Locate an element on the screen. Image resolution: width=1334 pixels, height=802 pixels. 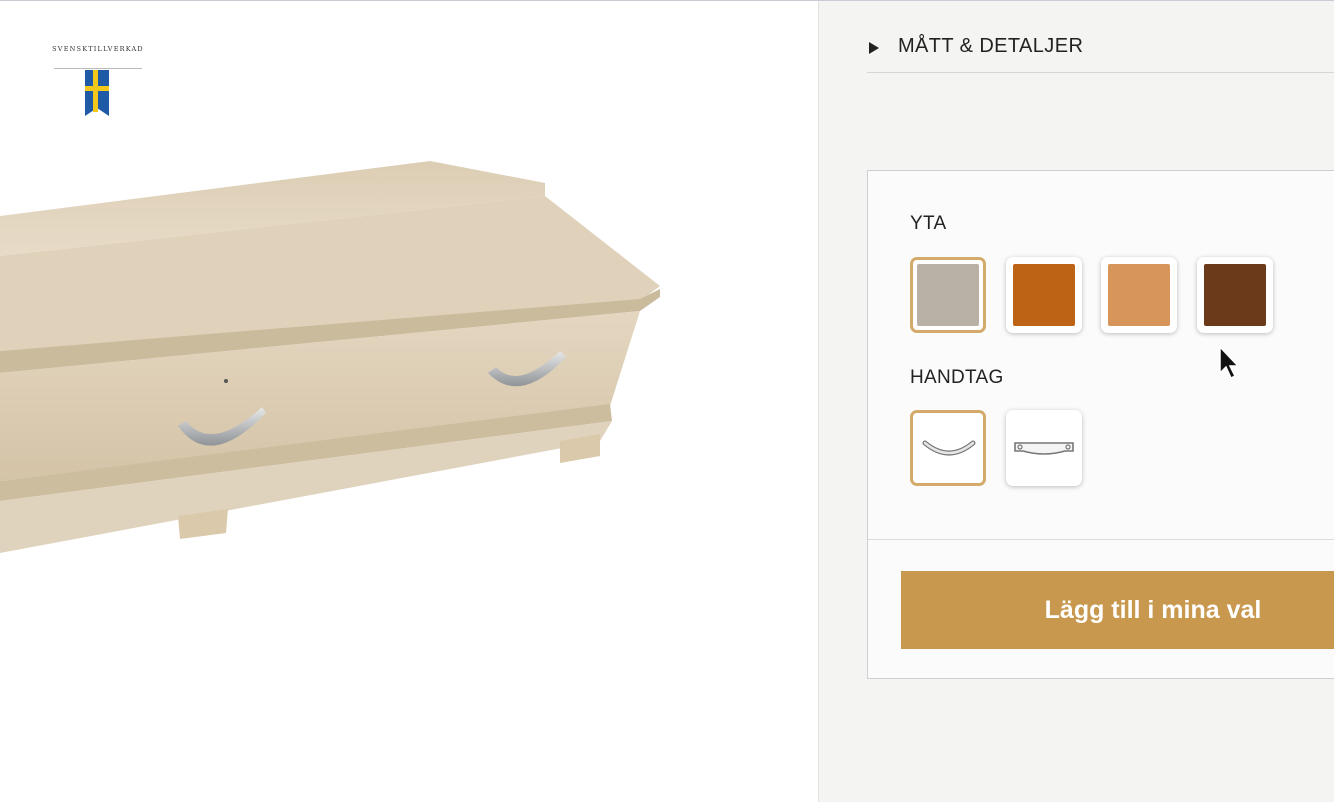
curved-handle-icon is located at coordinates (949, 448).